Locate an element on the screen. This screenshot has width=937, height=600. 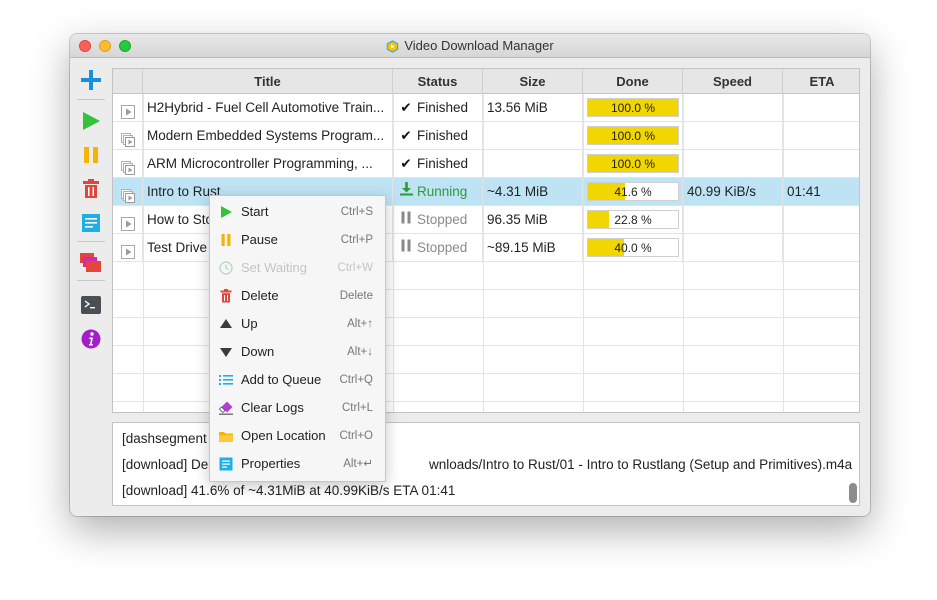
status-cell: Running is located at coordinates (438, 192).